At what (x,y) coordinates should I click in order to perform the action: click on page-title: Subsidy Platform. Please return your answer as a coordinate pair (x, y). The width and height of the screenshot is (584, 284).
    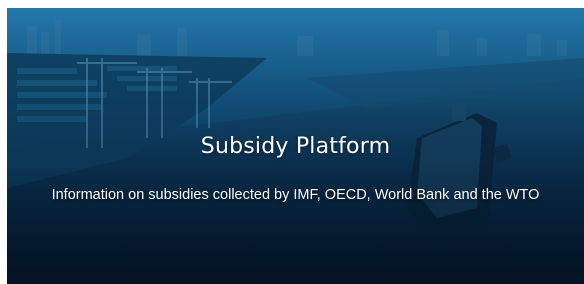
    Looking at the image, I should click on (295, 146).